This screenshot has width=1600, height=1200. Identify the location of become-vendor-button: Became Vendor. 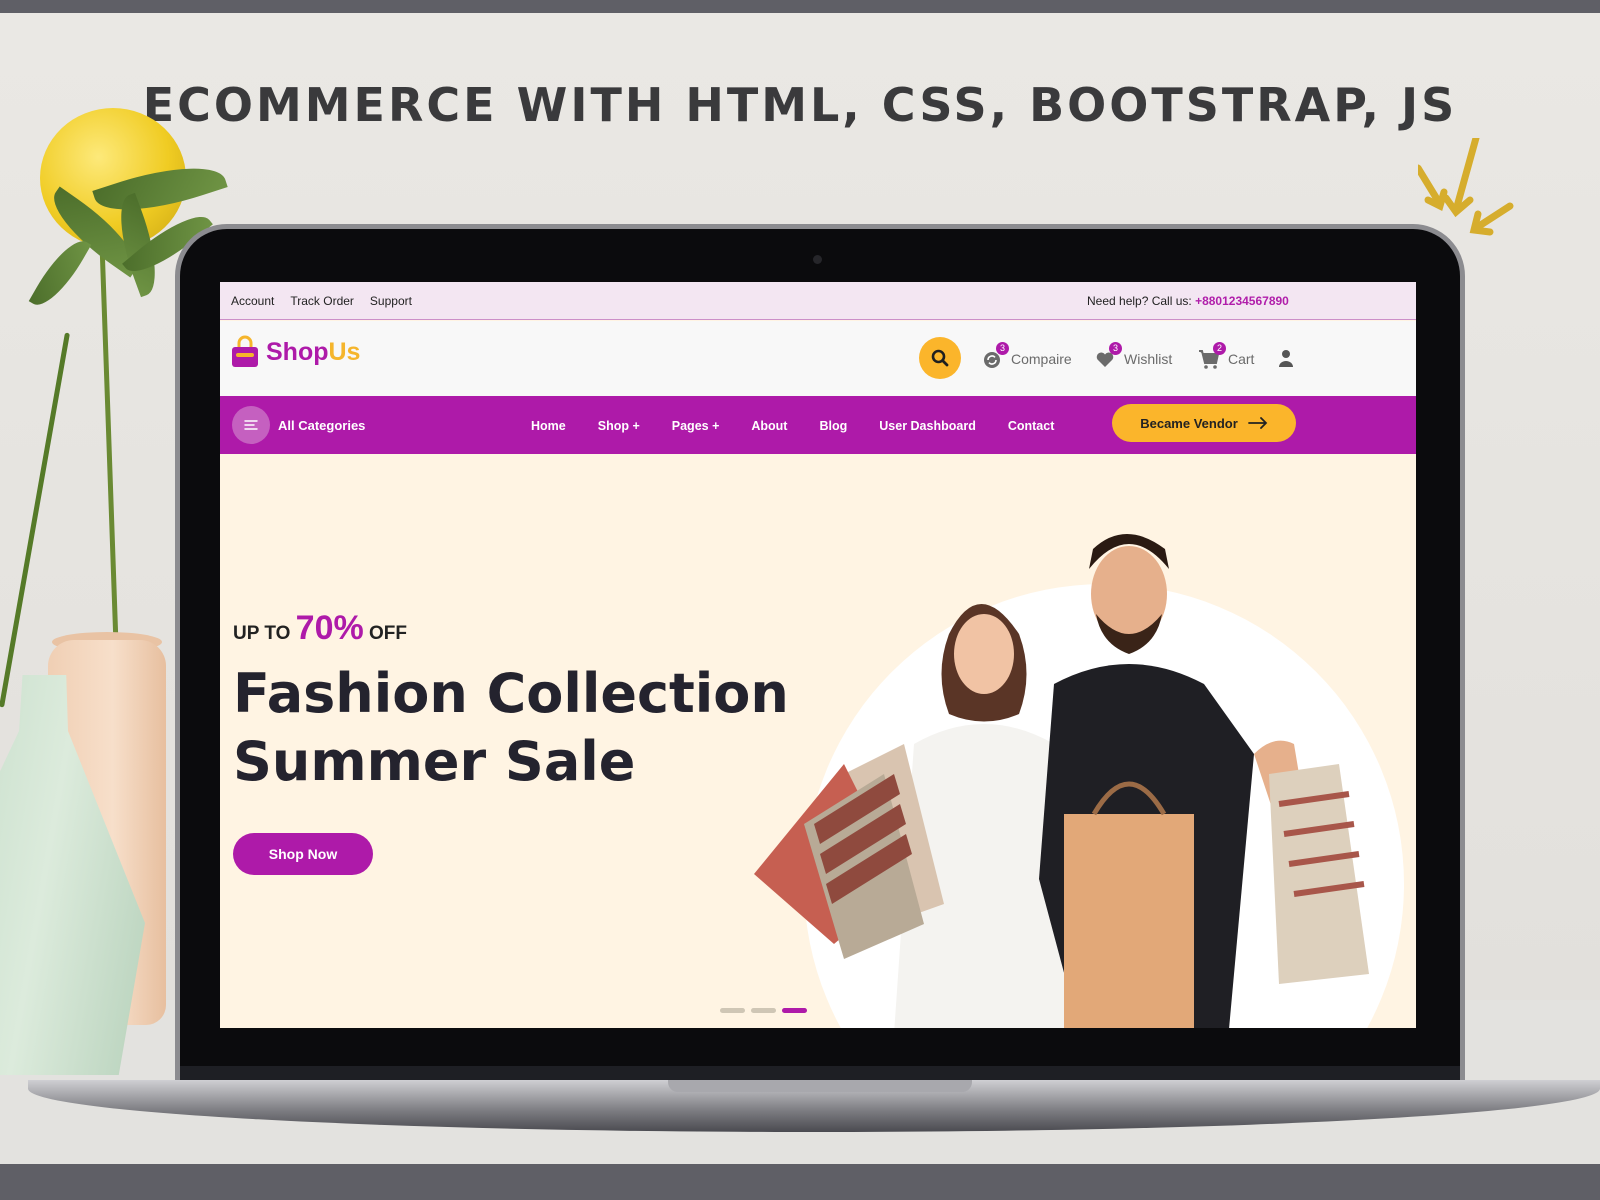
(1204, 423).